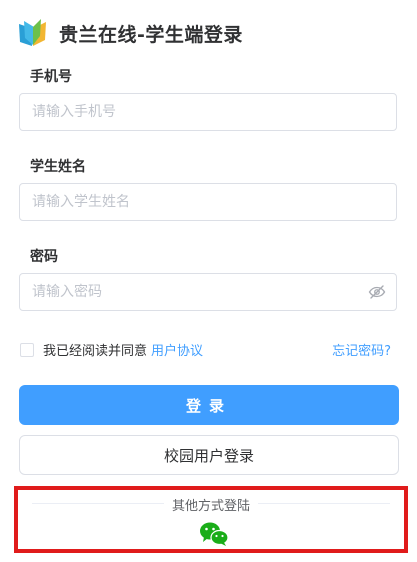  I want to click on other-login-title: 其他方式登陆, so click(211, 504).